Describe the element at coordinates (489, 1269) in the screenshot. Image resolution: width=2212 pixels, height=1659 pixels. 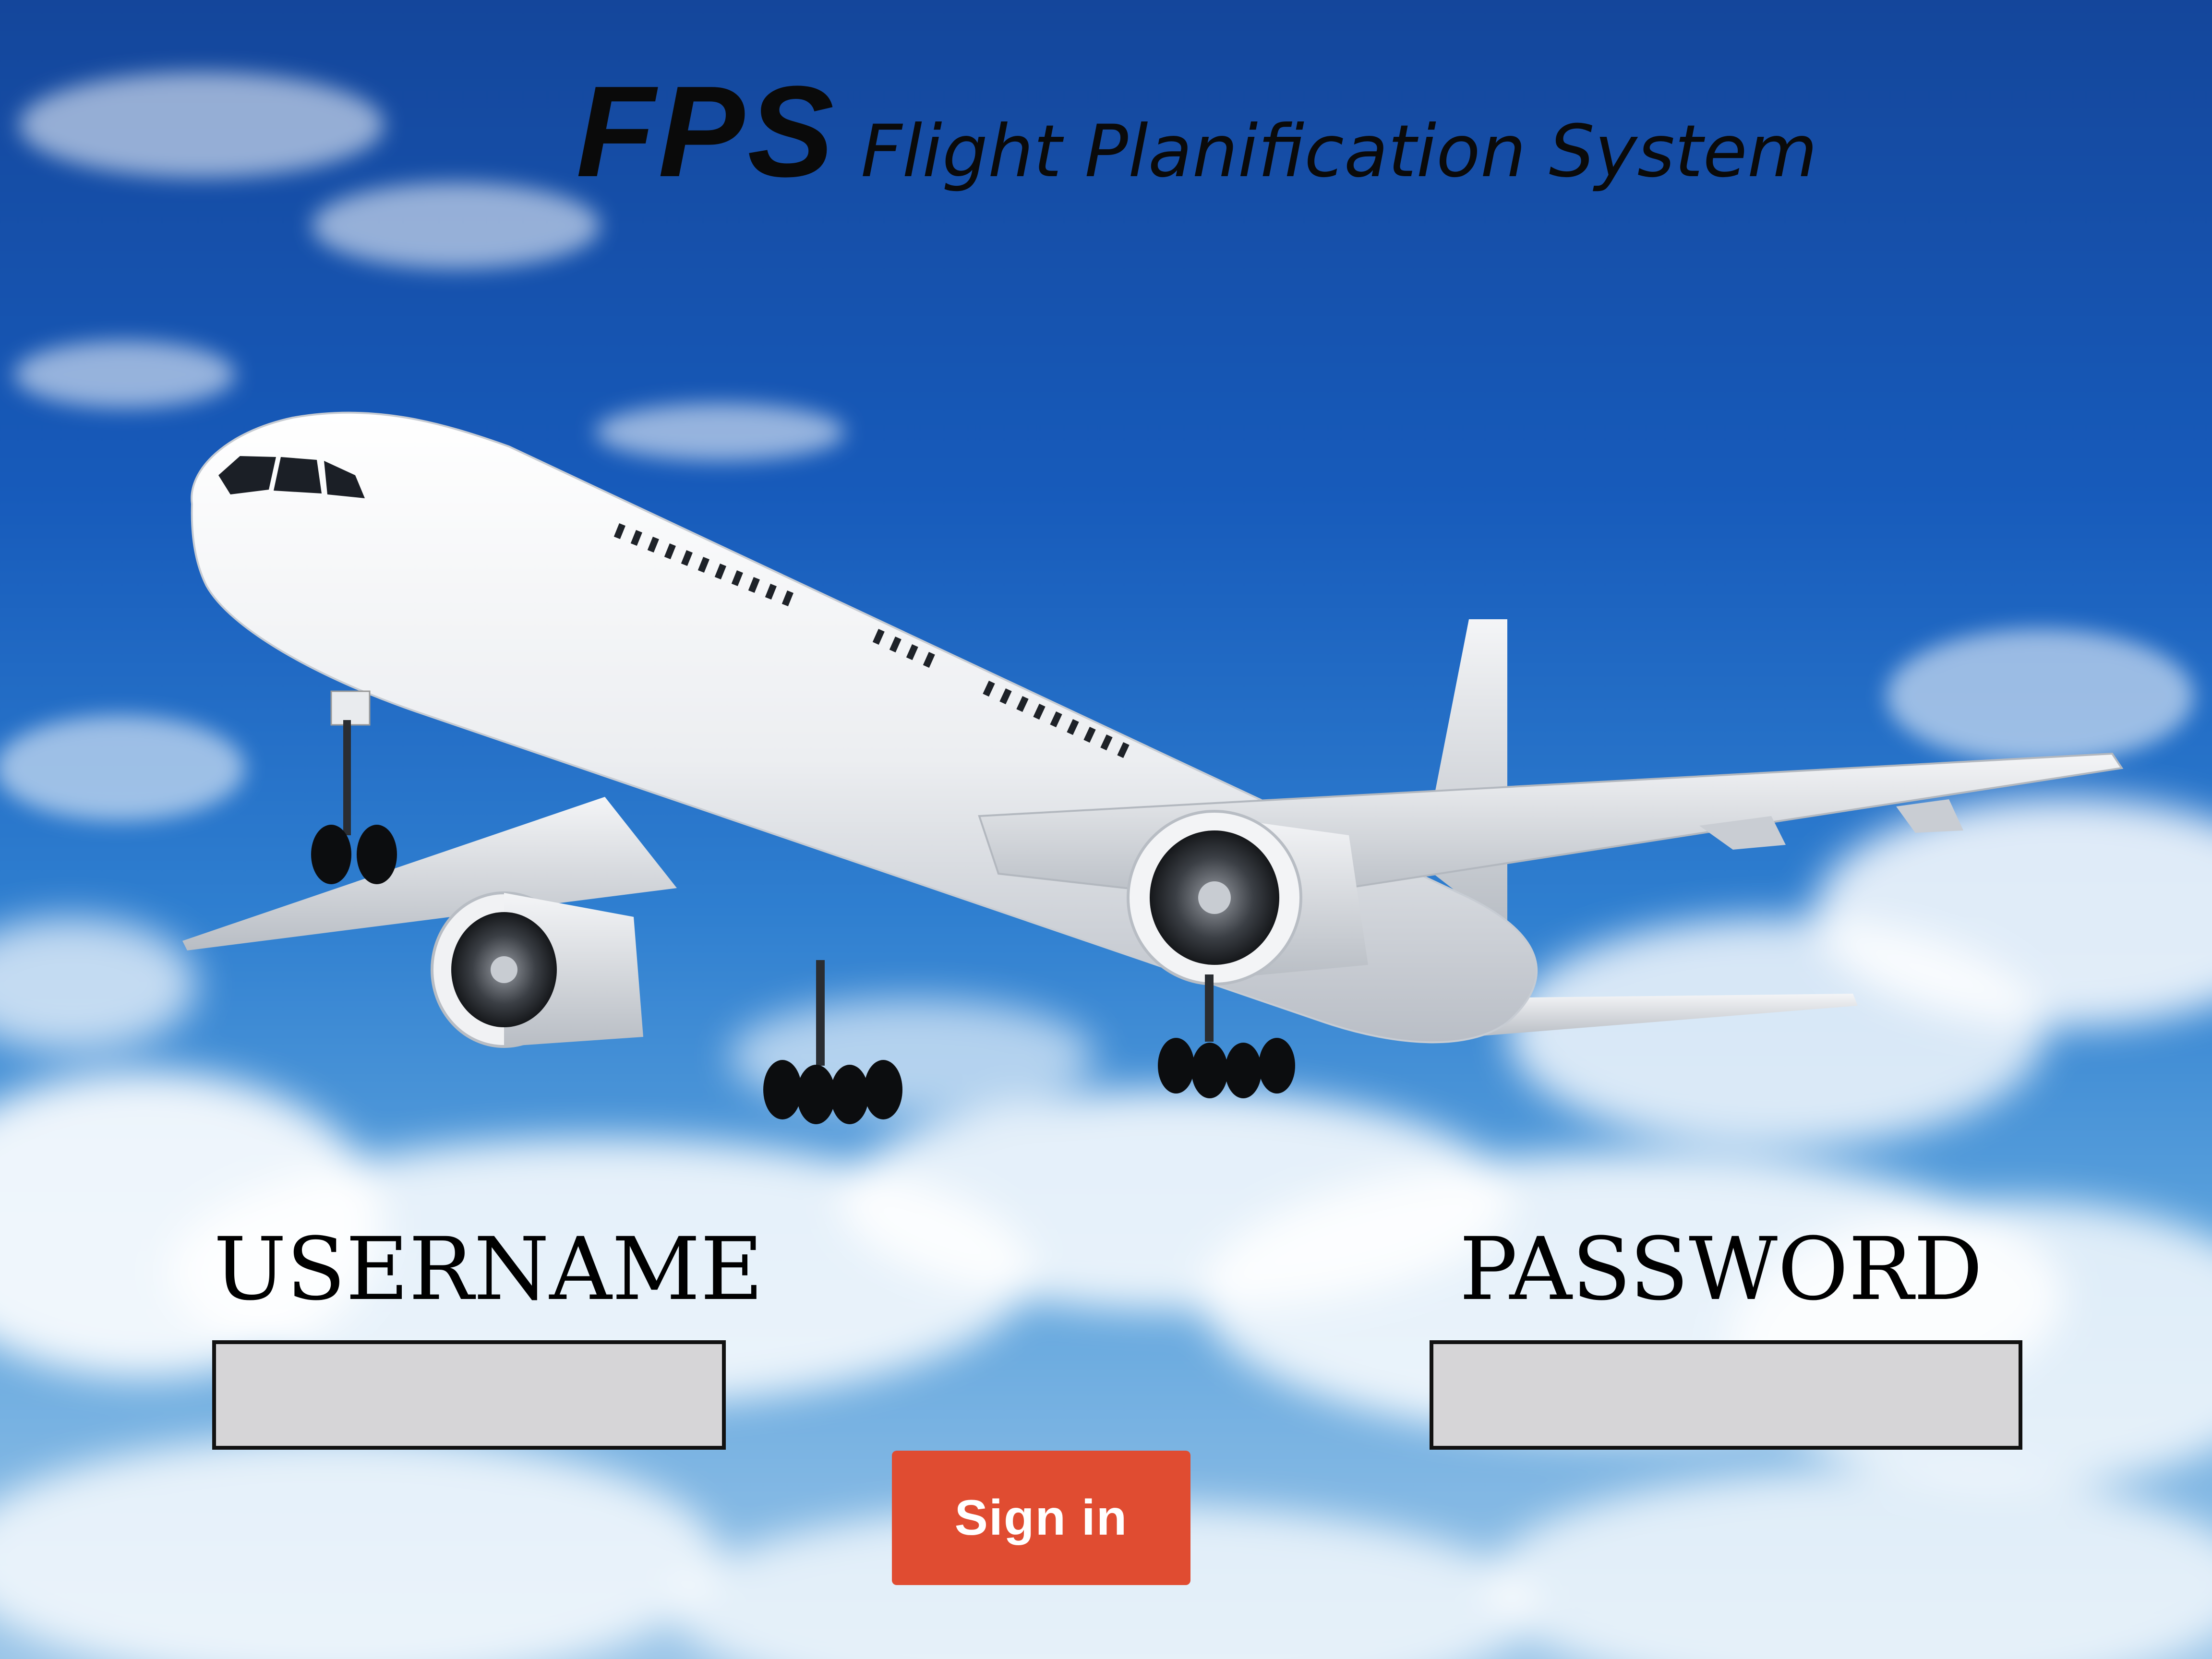
I see `username-label: USERNAME` at that location.